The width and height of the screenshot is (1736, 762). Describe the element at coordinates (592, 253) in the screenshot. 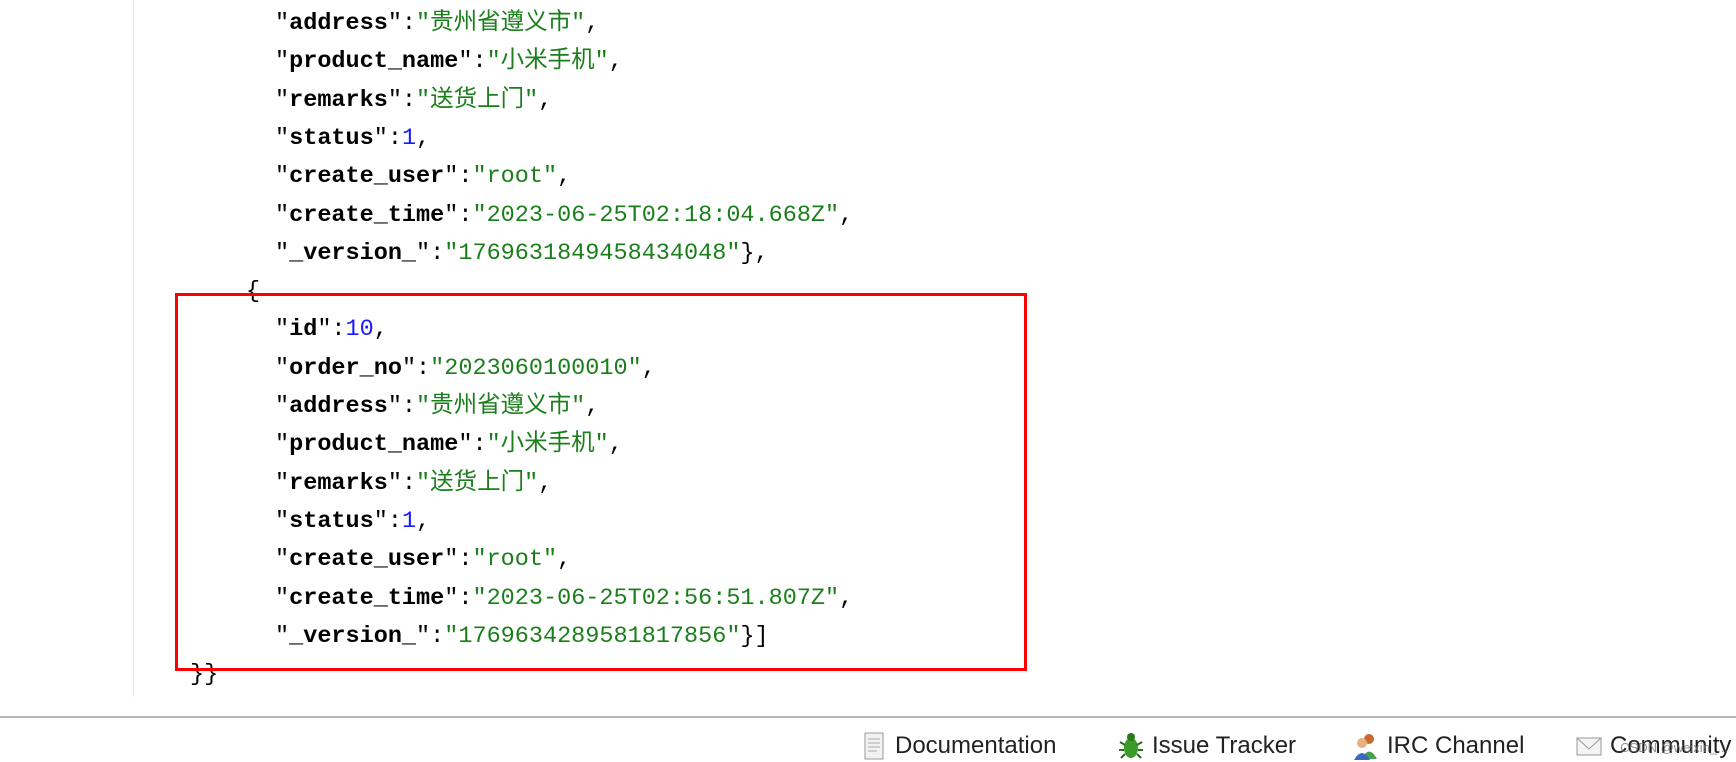

I see `json-string-_version_: 1769631849458434048` at that location.